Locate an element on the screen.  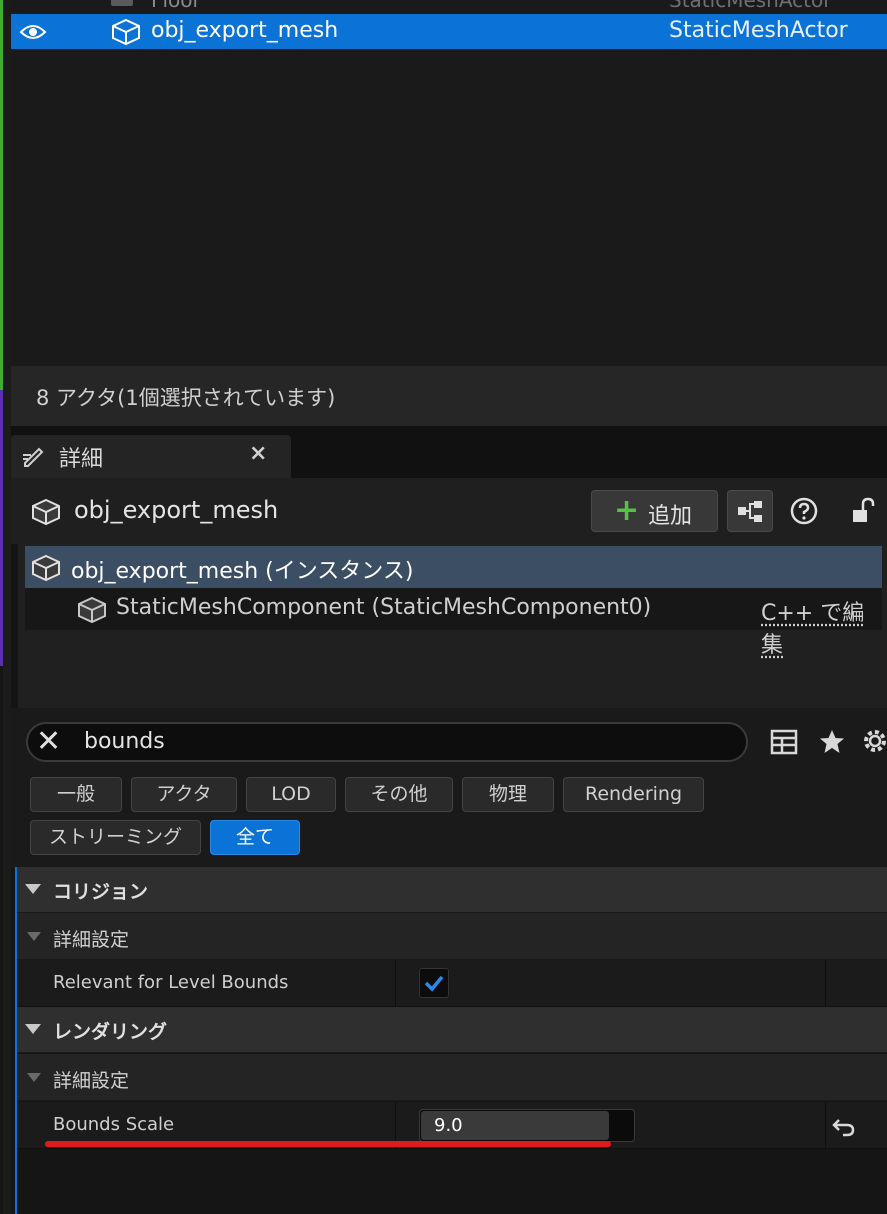
subsection-rendering-advanced: 詳細設定 is located at coordinates (452, 1077).